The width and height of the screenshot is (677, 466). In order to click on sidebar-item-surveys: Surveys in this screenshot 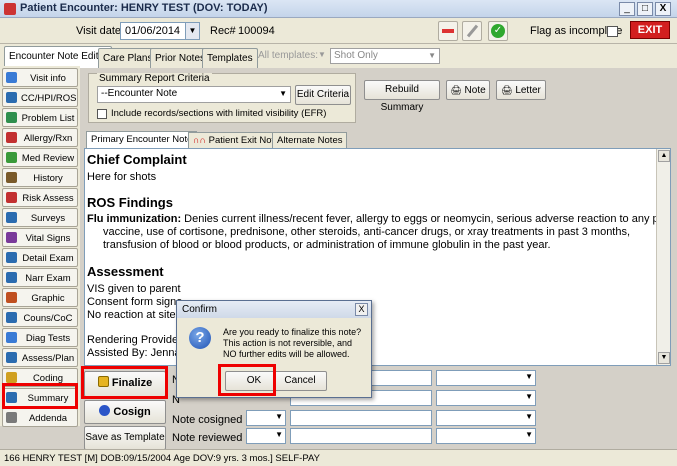, I will do `click(40, 217)`.